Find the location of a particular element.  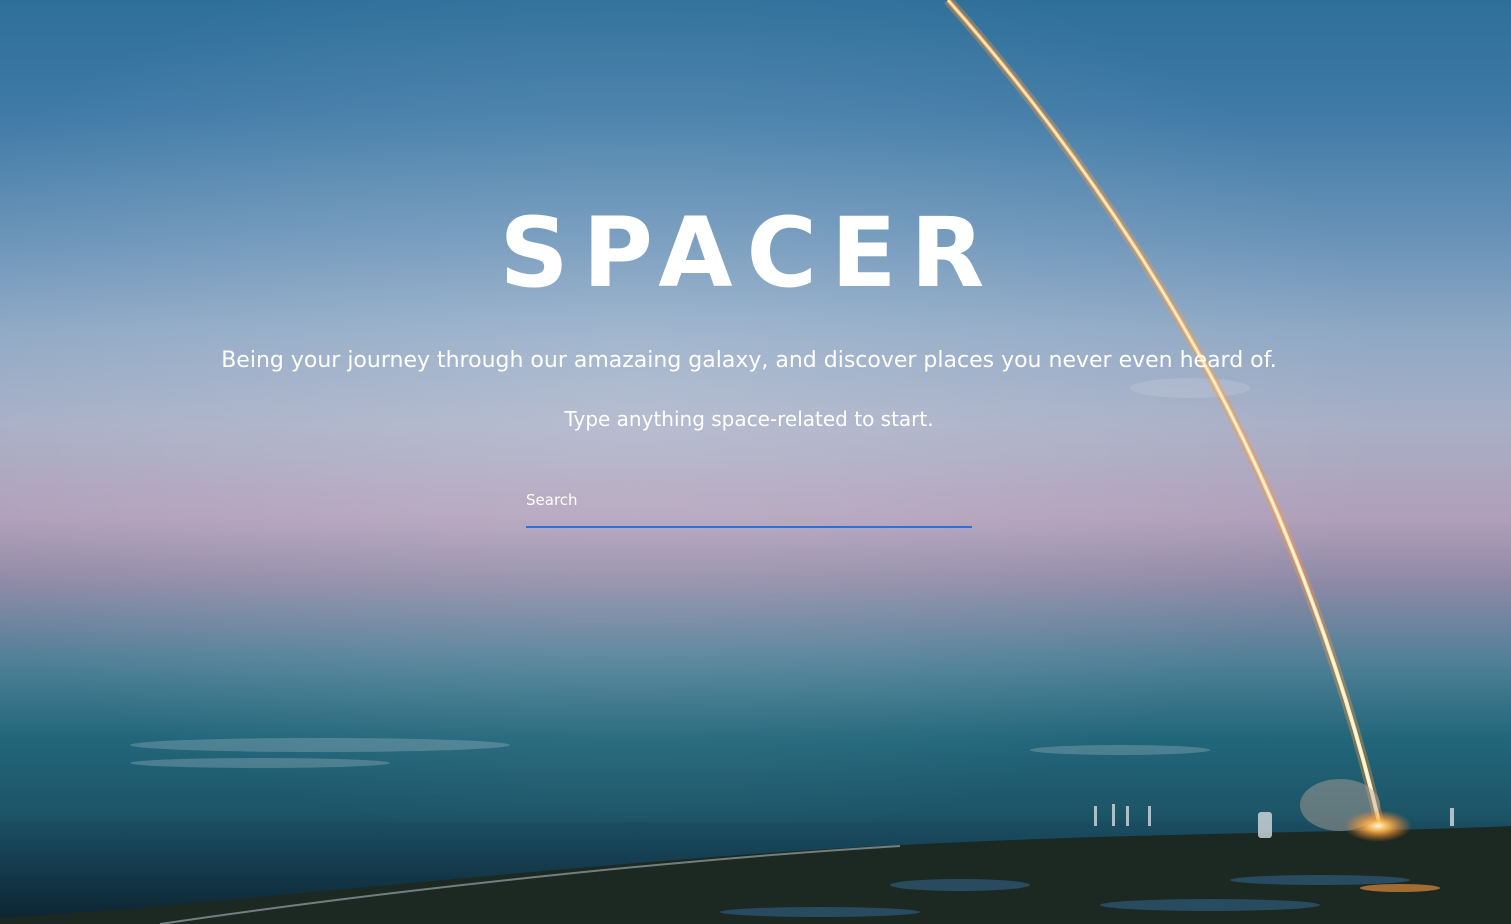

search-field-container is located at coordinates (749, 503).